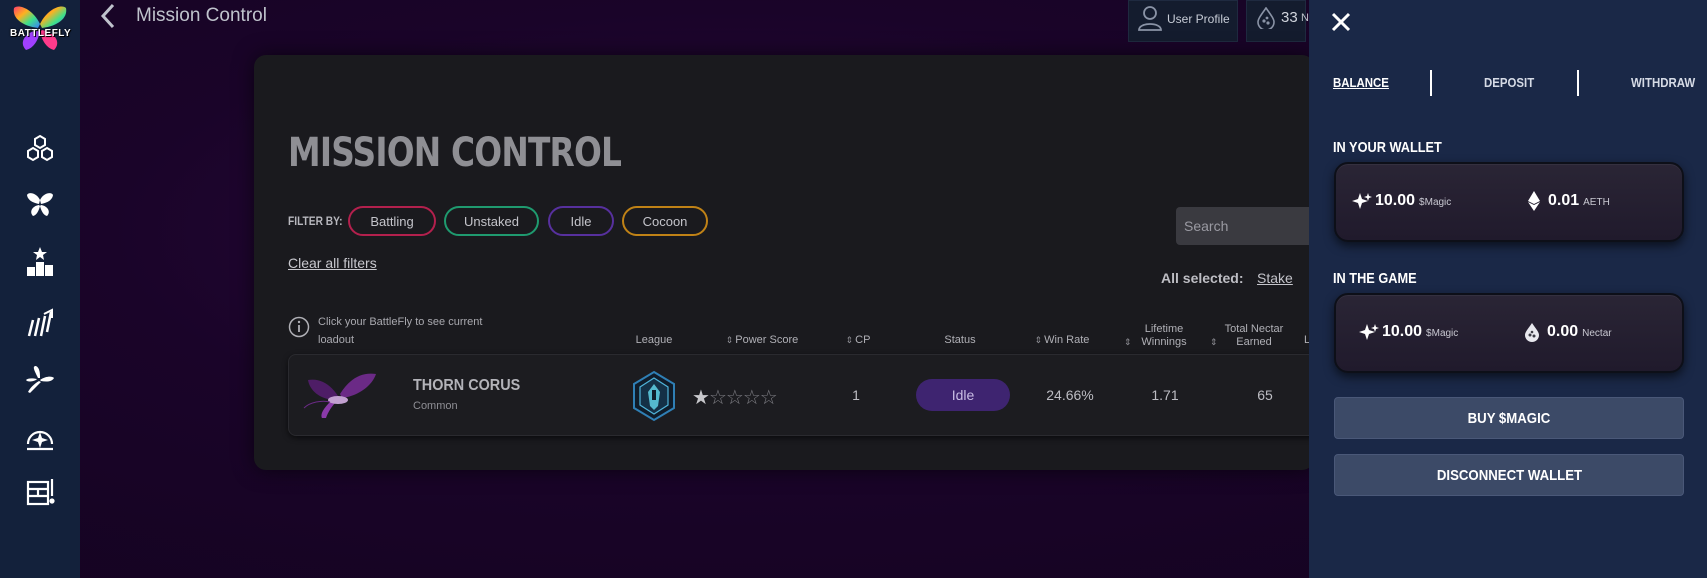 This screenshot has width=1707, height=578. Describe the element at coordinates (963, 395) in the screenshot. I see `status-pill-idle: Idle` at that location.